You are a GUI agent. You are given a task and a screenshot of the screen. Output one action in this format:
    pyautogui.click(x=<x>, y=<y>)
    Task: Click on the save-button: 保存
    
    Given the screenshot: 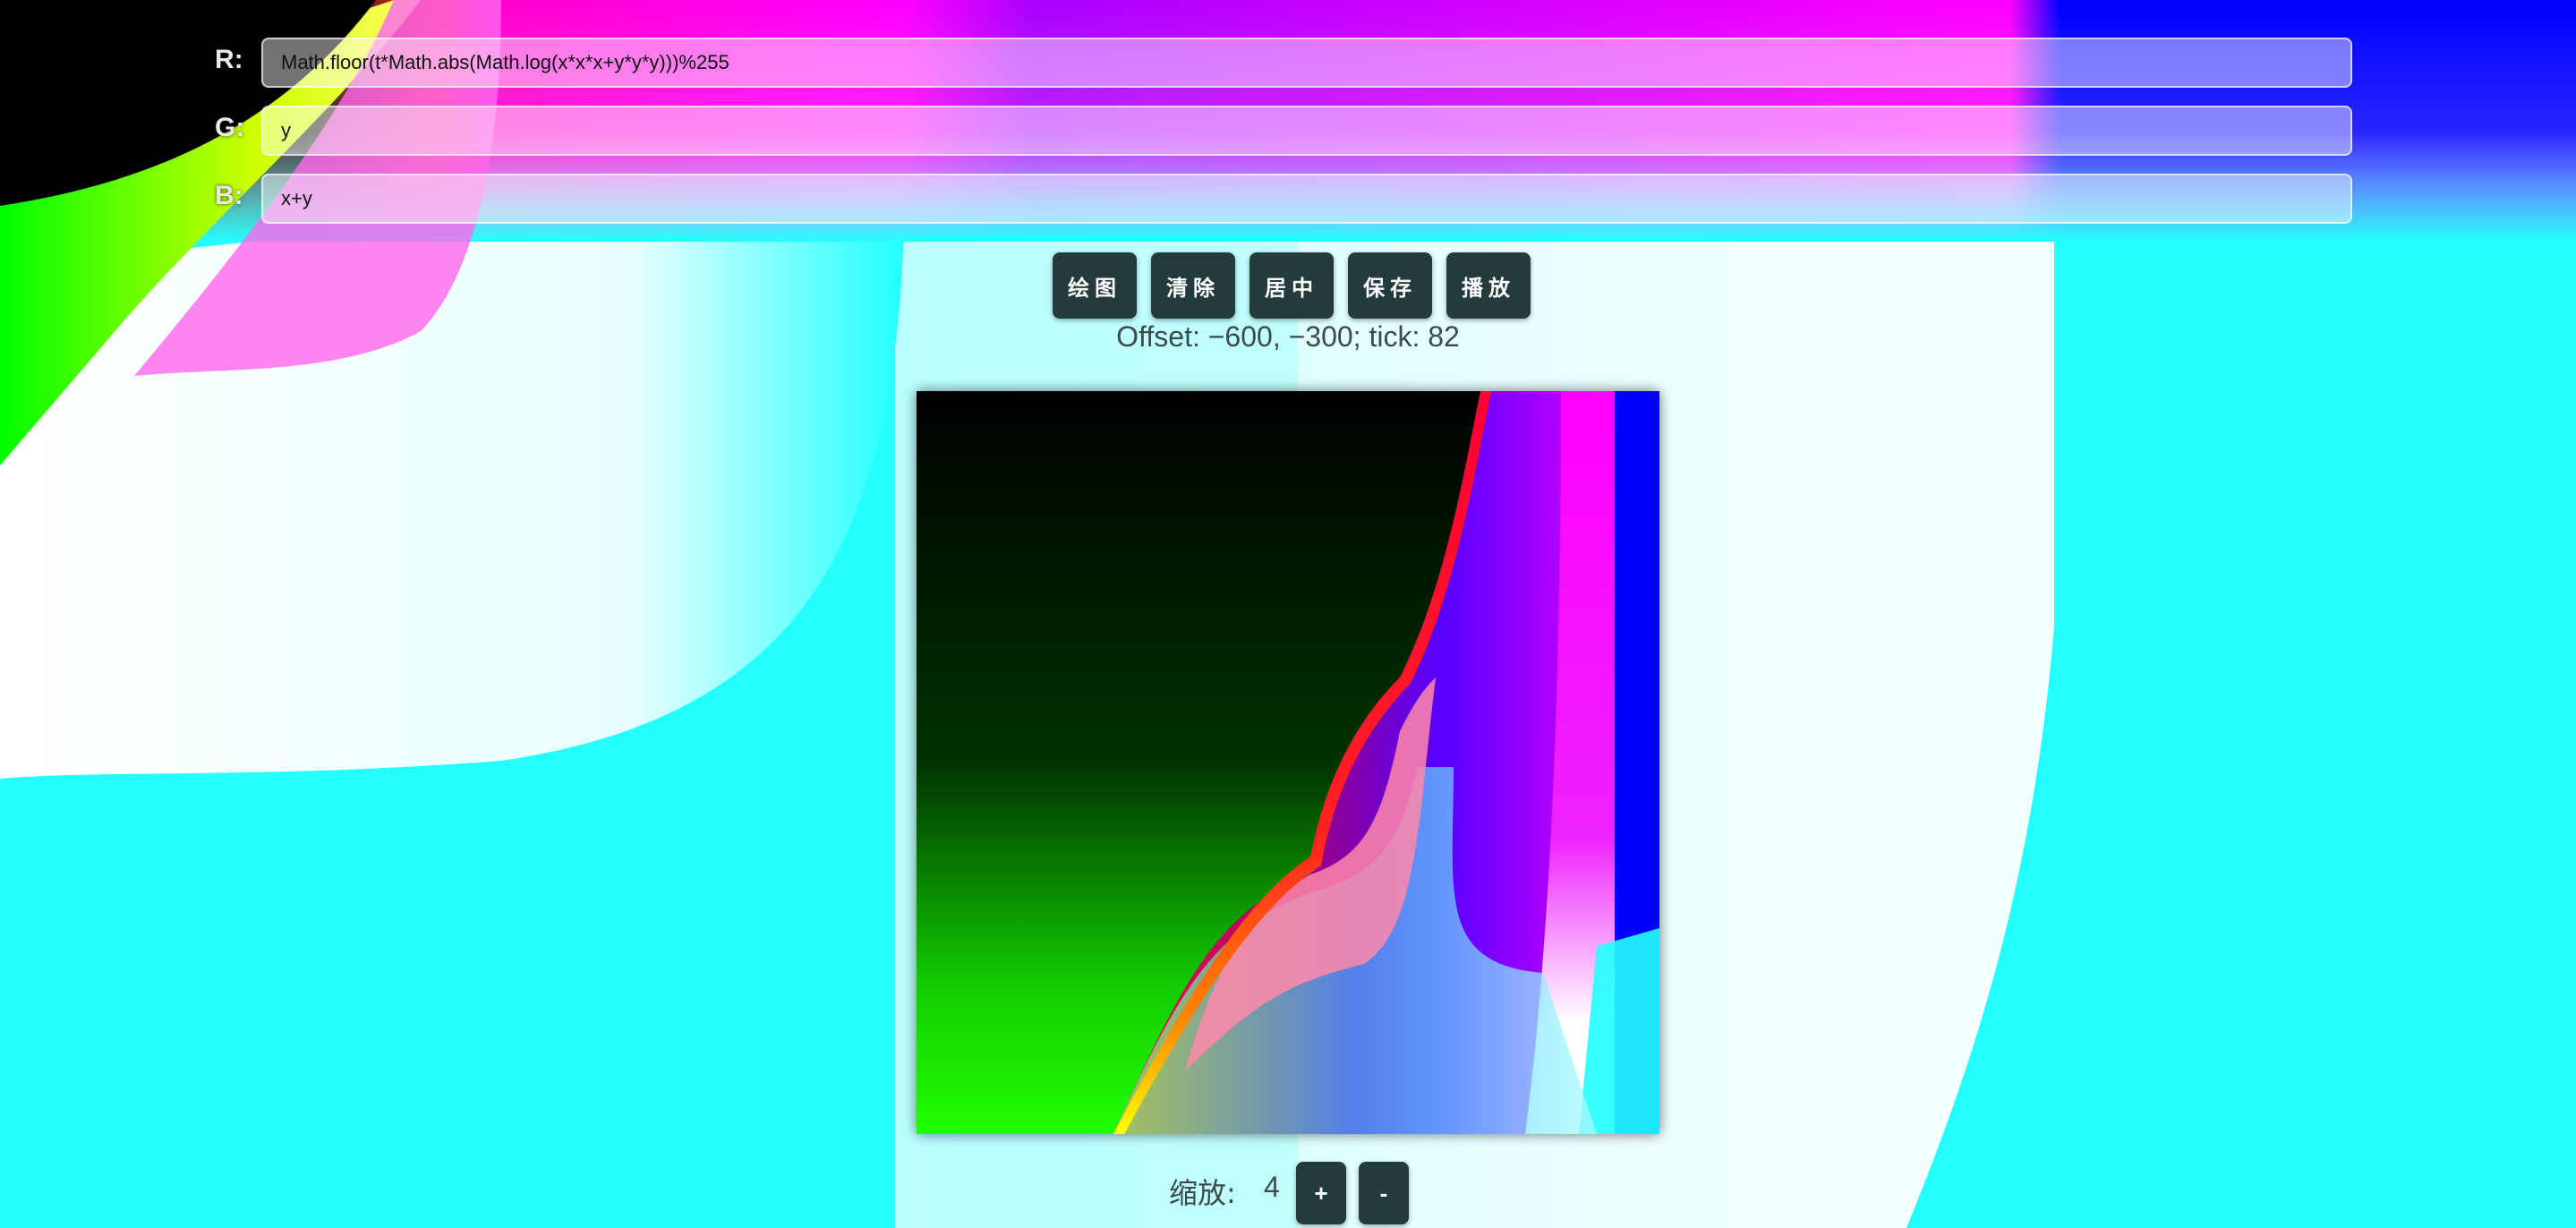 What is the action you would take?
    pyautogui.click(x=1390, y=286)
    